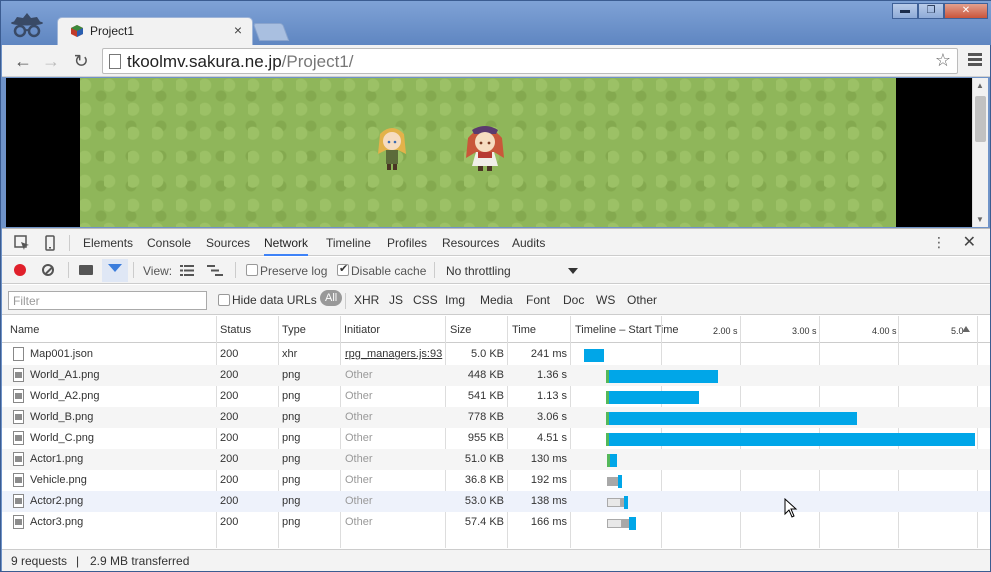 This screenshot has height=572, width=991. What do you see at coordinates (931, 11) in the screenshot?
I see `maximize-button: ❐` at bounding box center [931, 11].